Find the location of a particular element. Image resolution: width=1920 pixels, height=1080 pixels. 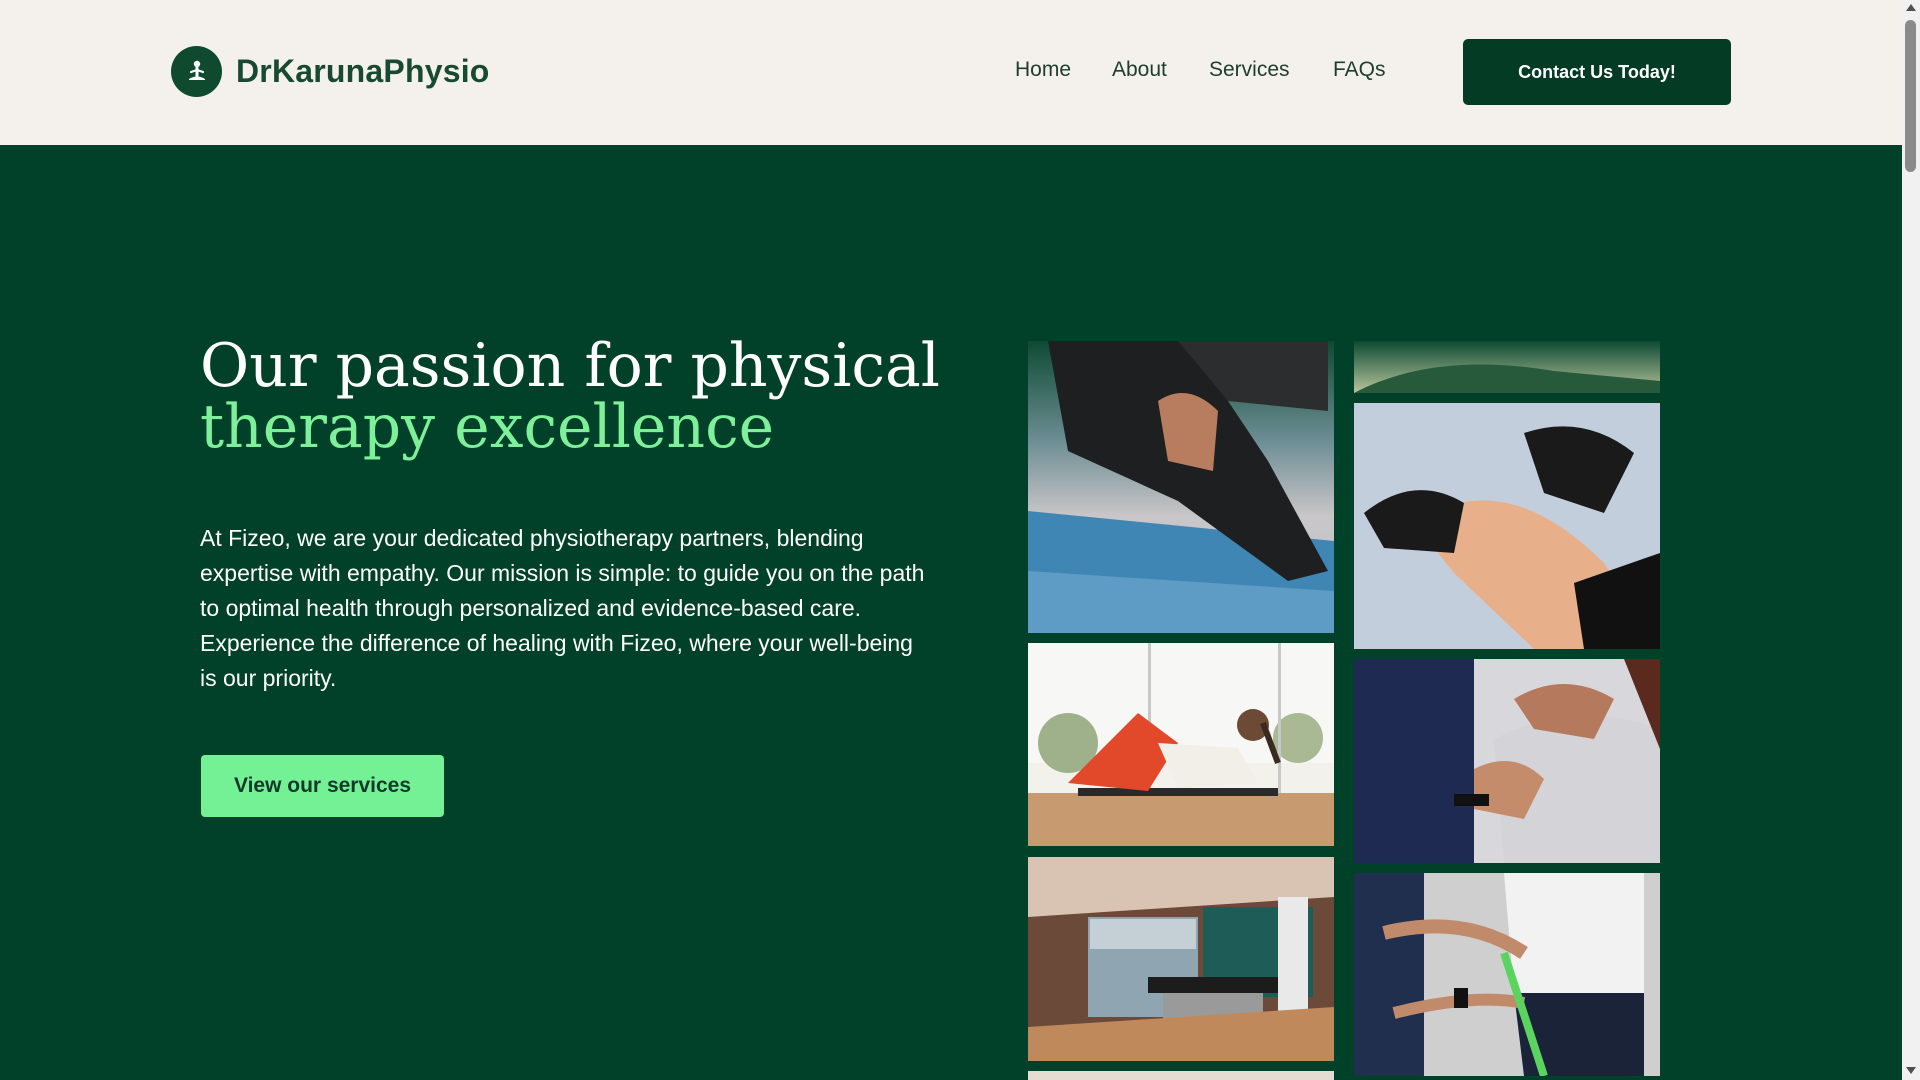

nav-services: Services is located at coordinates (1249, 70).